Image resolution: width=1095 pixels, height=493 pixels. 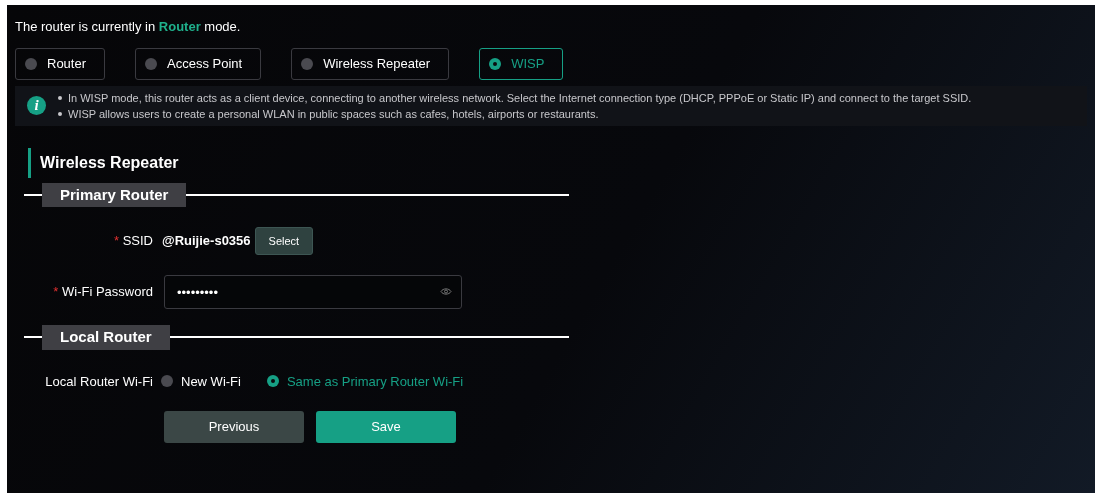 What do you see at coordinates (36, 105) in the screenshot?
I see `info-icon: i` at bounding box center [36, 105].